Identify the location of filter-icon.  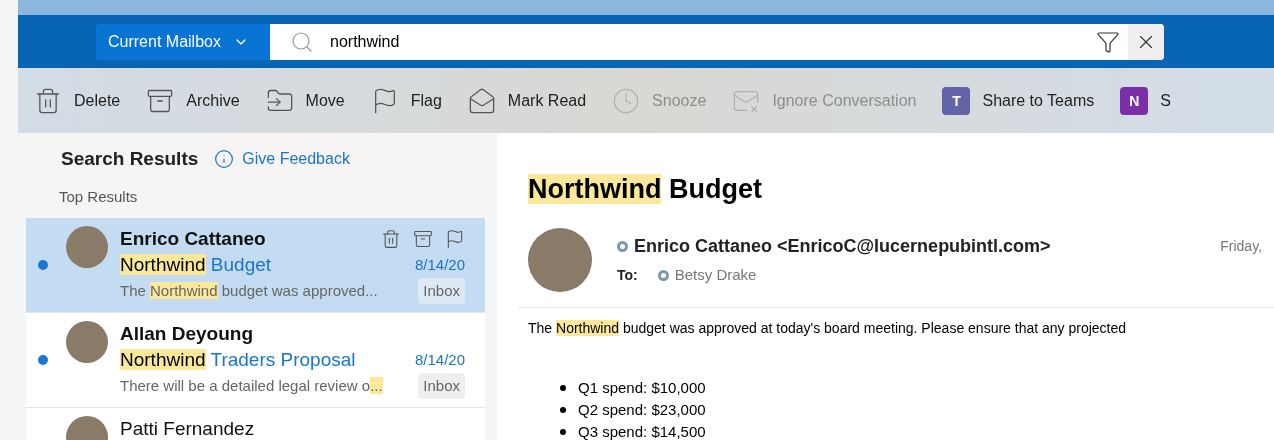
(1108, 41).